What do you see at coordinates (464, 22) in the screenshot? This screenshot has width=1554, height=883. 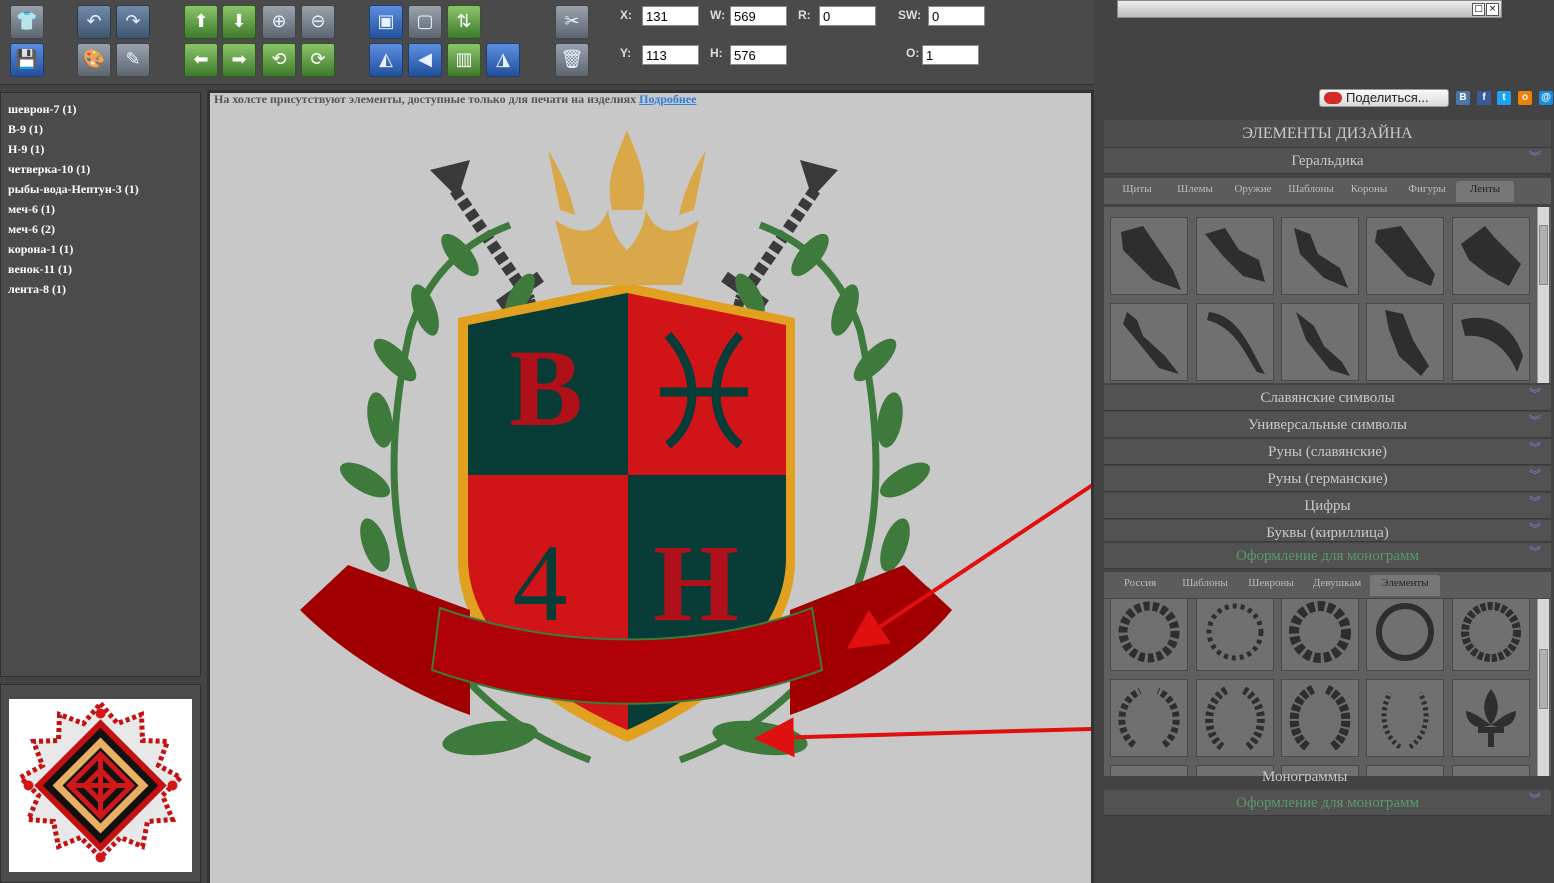 I see `align-icon: ⇅` at bounding box center [464, 22].